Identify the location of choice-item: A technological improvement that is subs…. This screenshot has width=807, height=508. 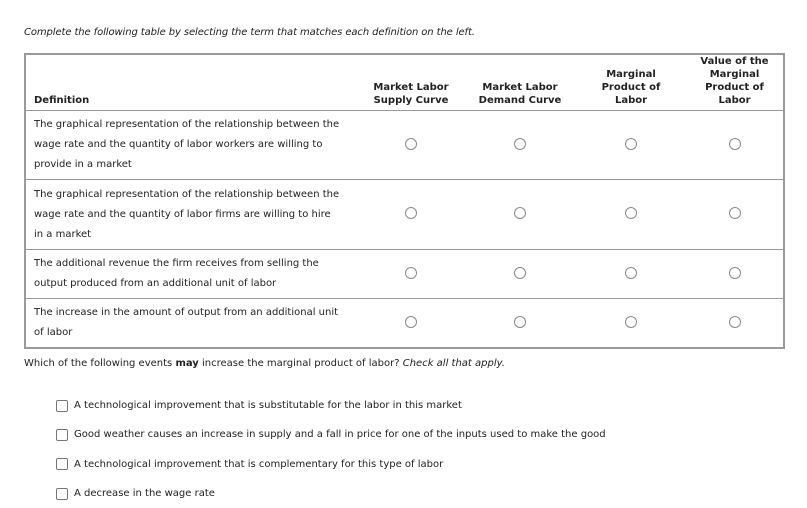
(331, 405).